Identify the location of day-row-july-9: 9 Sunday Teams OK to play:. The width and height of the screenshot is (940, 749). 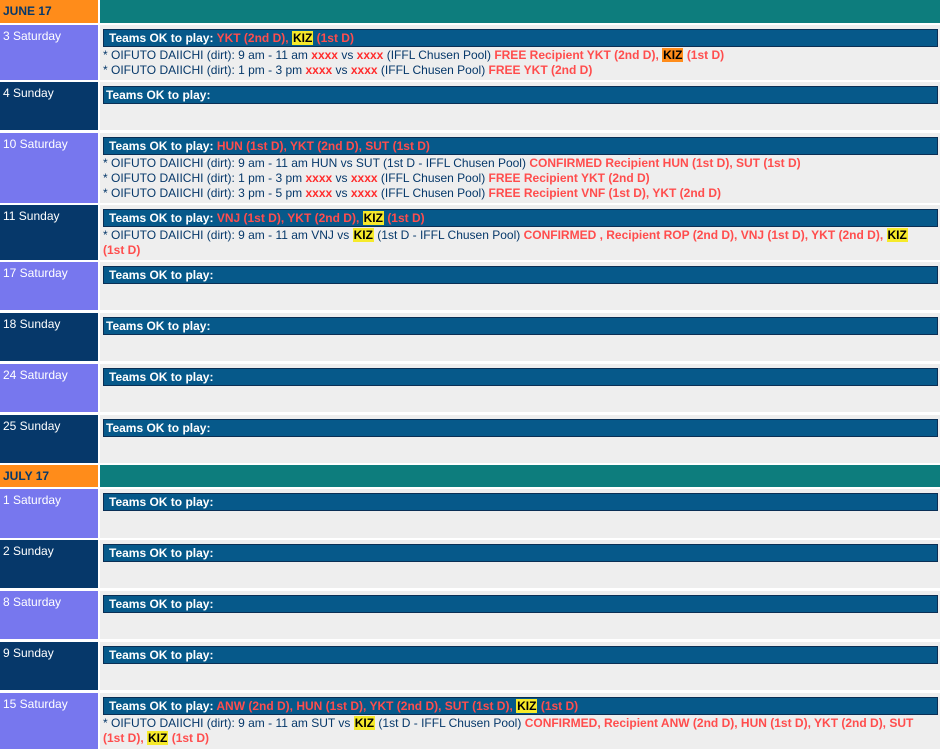
(470, 666).